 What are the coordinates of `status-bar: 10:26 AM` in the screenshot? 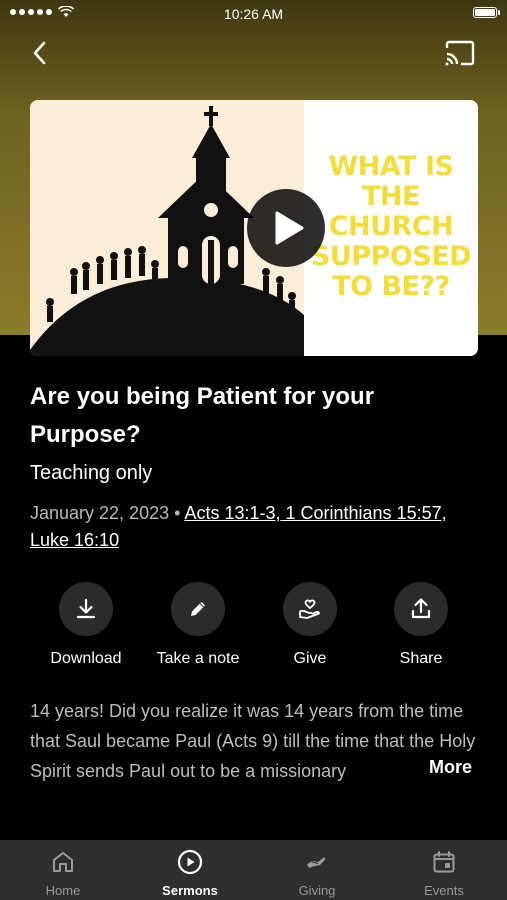 It's located at (253, 14).